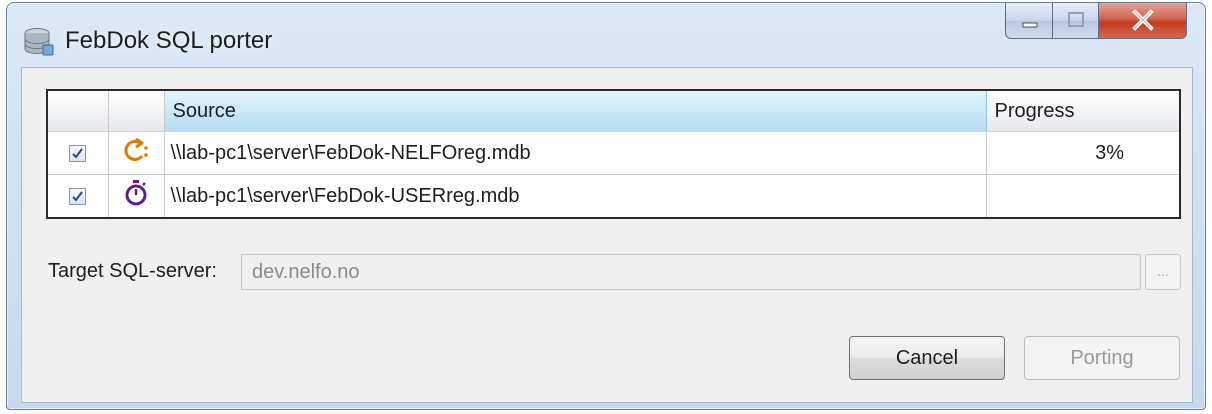  I want to click on window-title: FebDok SQL porter, so click(169, 40).